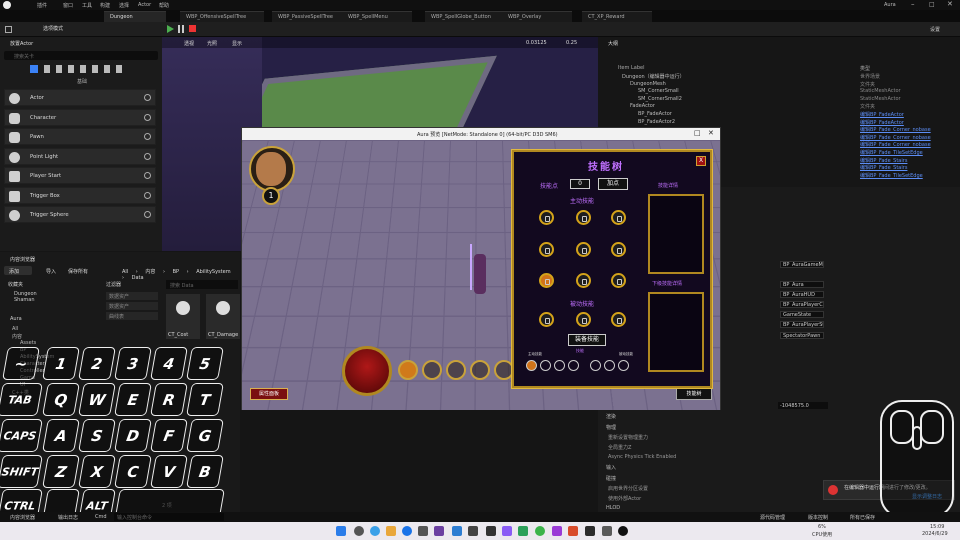  Describe the element at coordinates (24, 300) in the screenshot. I see `favorite-item: Shaman` at that location.